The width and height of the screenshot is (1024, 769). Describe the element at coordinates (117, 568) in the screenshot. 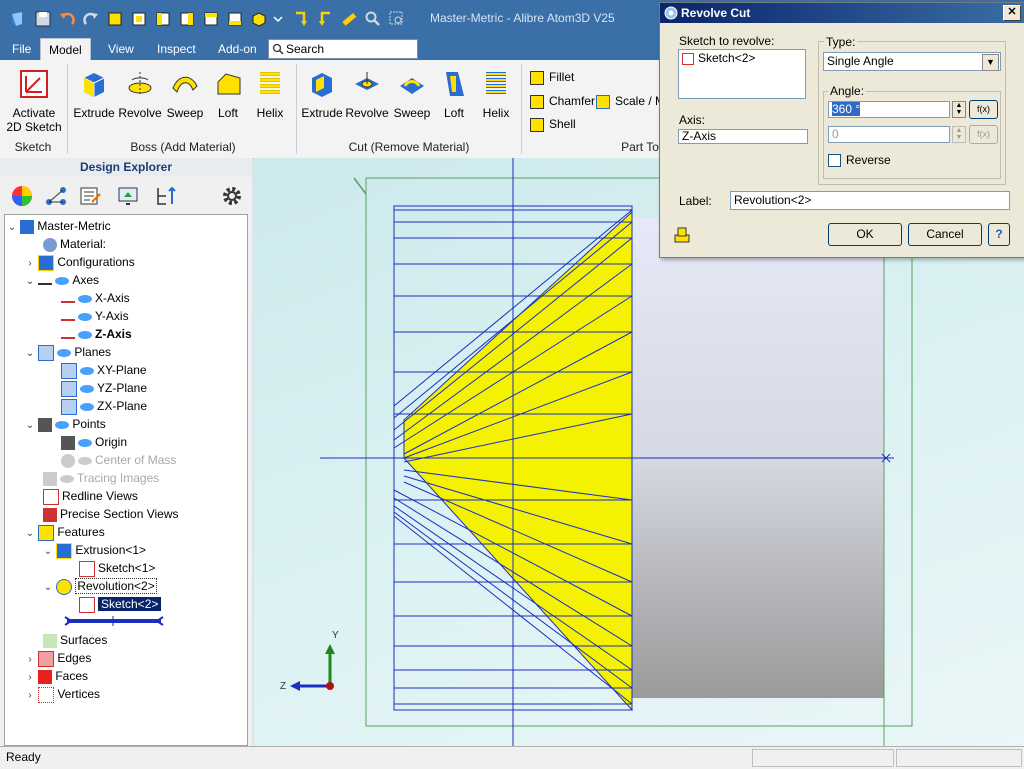

I see `tree-node-sketch-1: Sketch<1>` at that location.